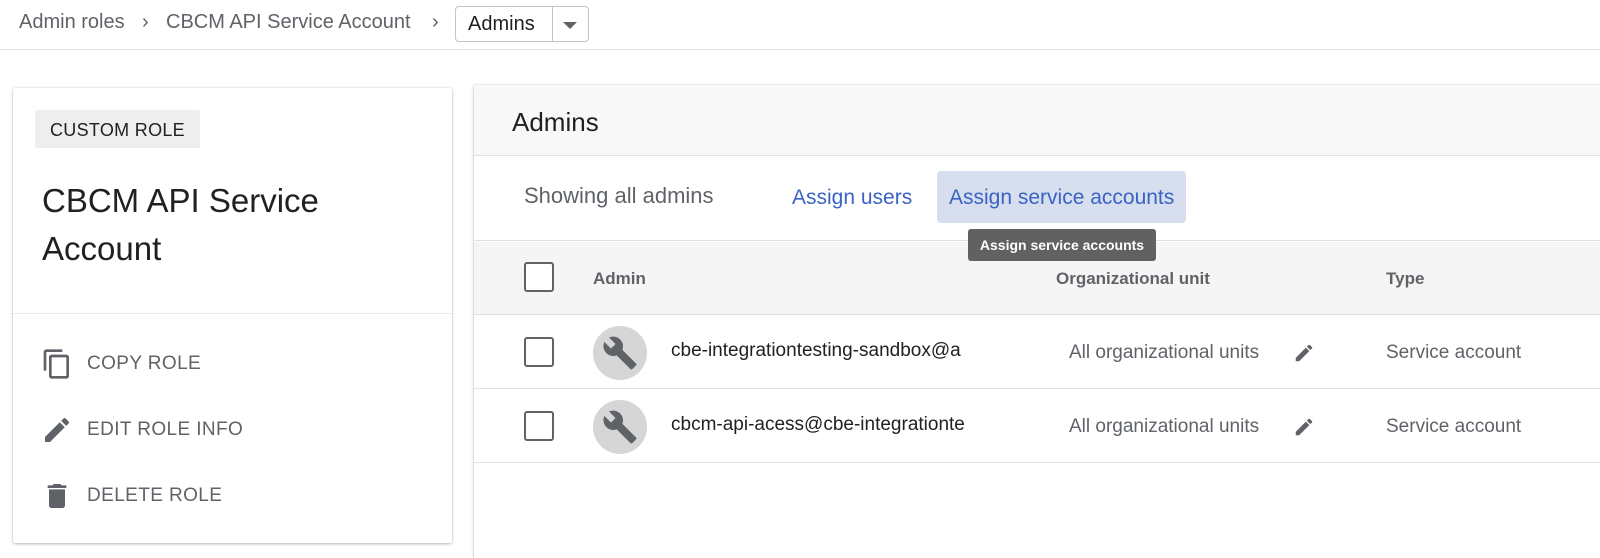 This screenshot has height=558, width=1600. I want to click on copy-role-label: COPY ROLE, so click(144, 363).